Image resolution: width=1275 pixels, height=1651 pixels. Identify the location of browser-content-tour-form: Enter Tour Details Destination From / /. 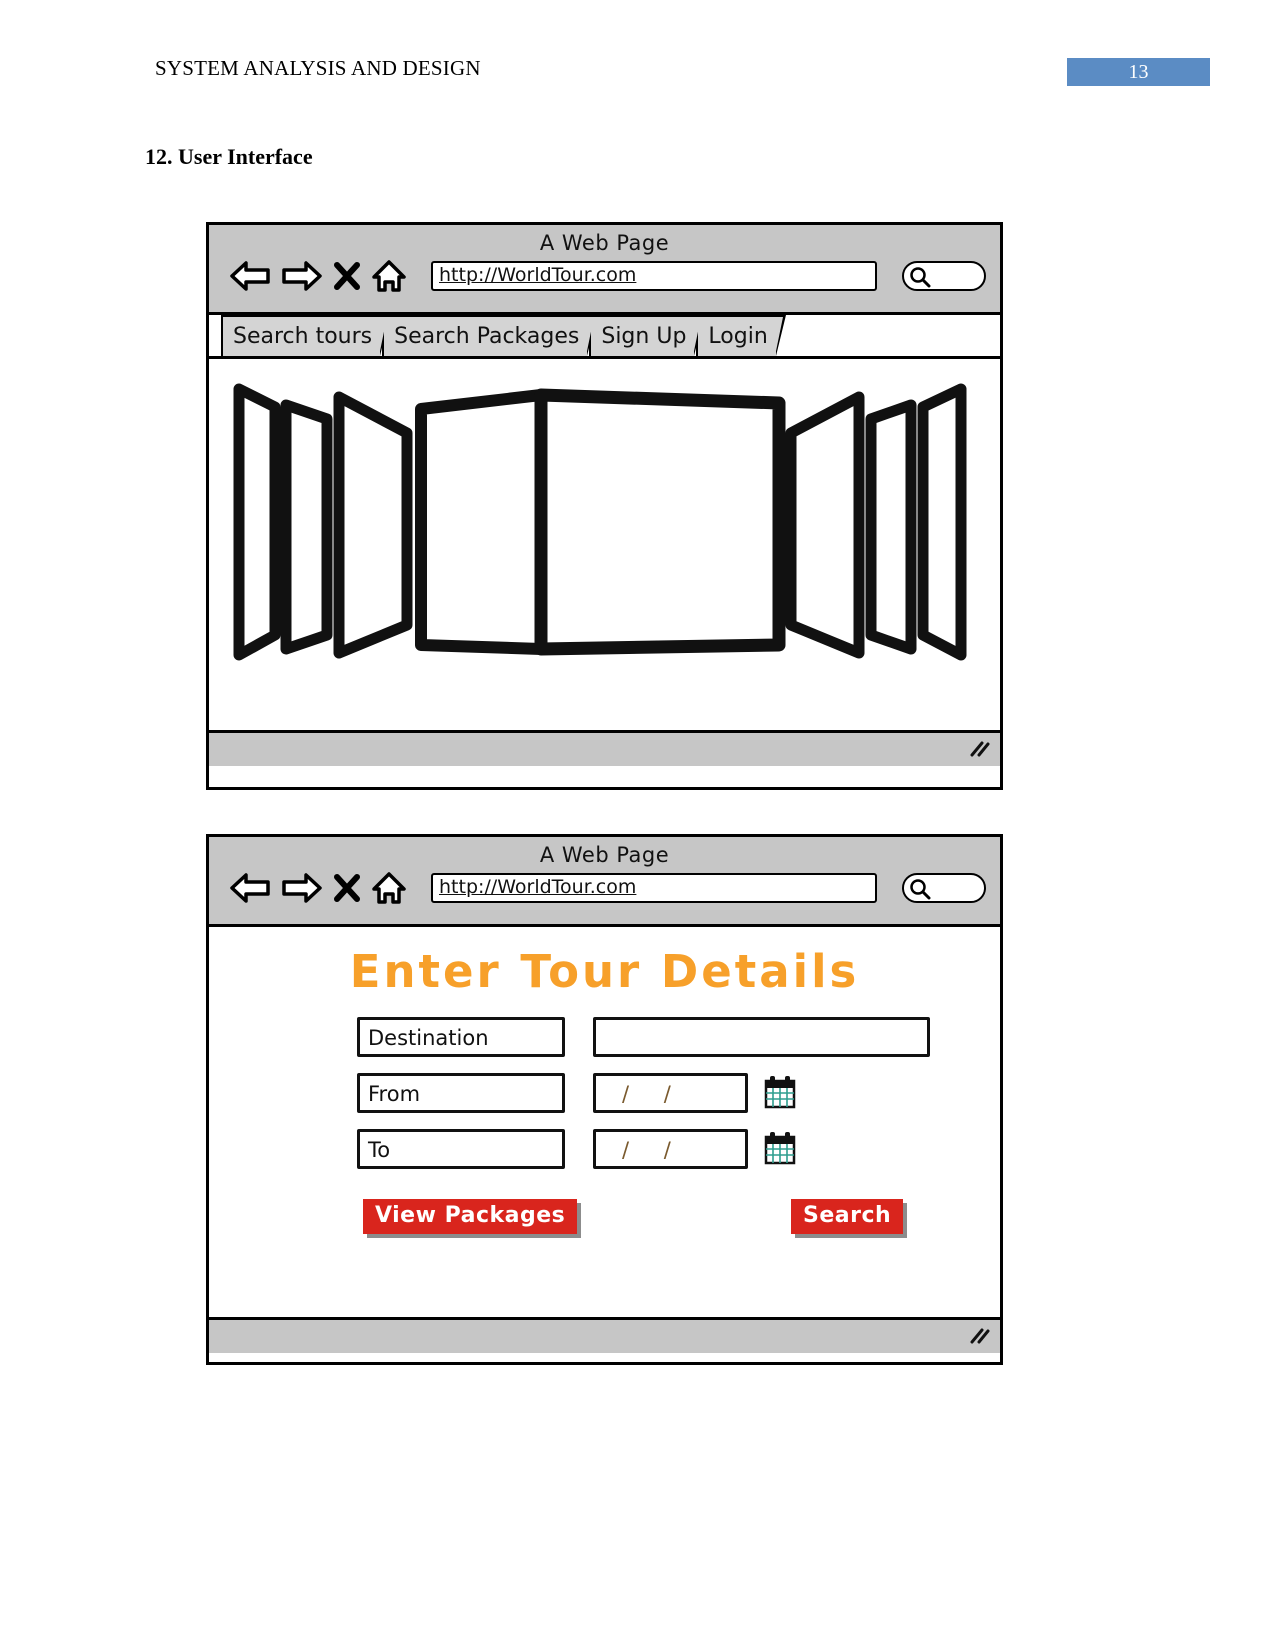
(604, 1122).